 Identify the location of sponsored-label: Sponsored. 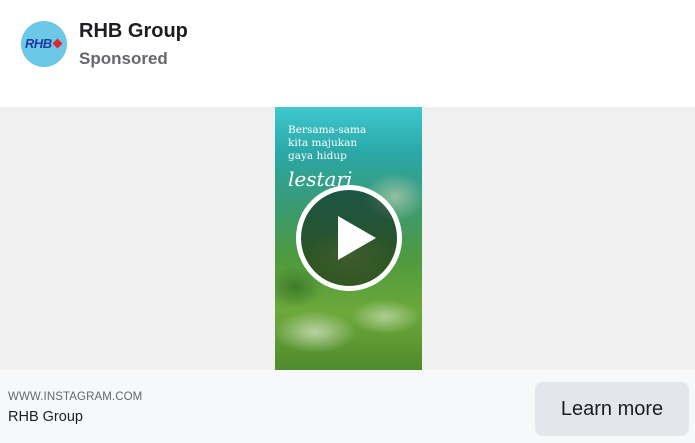
(123, 58).